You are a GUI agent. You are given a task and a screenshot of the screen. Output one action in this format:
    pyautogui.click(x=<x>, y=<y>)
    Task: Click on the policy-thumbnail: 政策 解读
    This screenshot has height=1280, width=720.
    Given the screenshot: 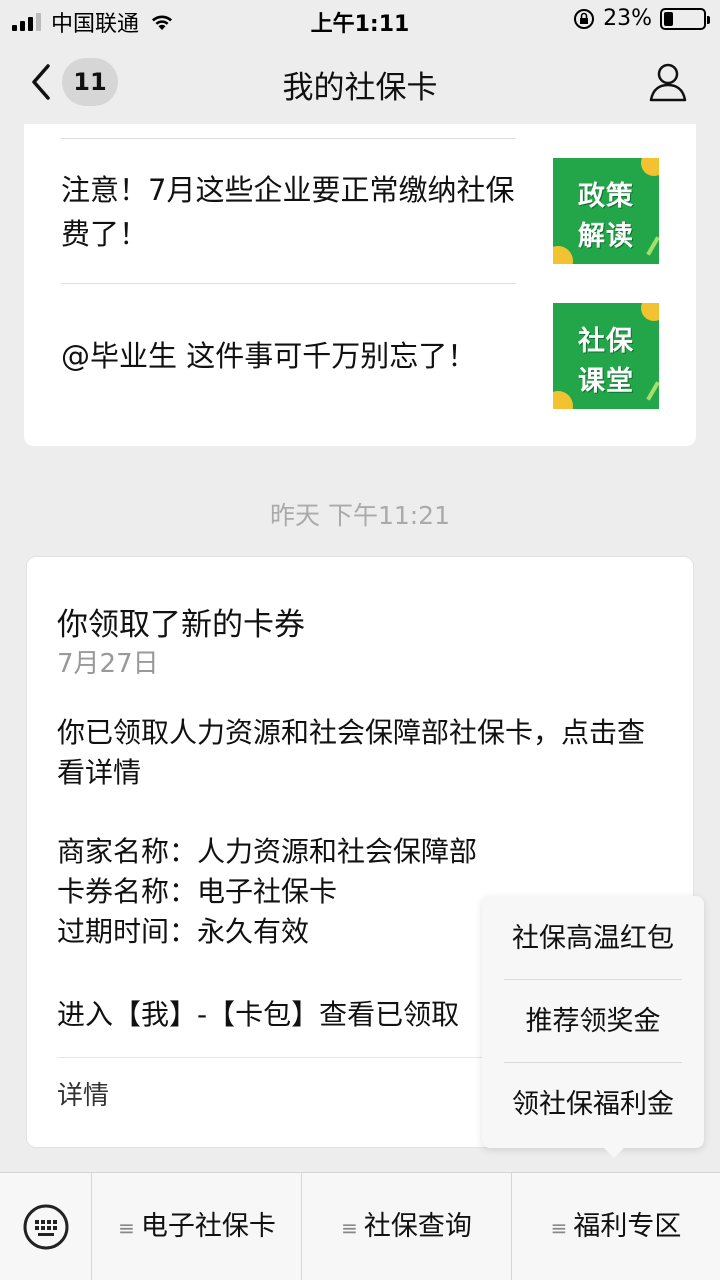 What is the action you would take?
    pyautogui.click(x=606, y=211)
    